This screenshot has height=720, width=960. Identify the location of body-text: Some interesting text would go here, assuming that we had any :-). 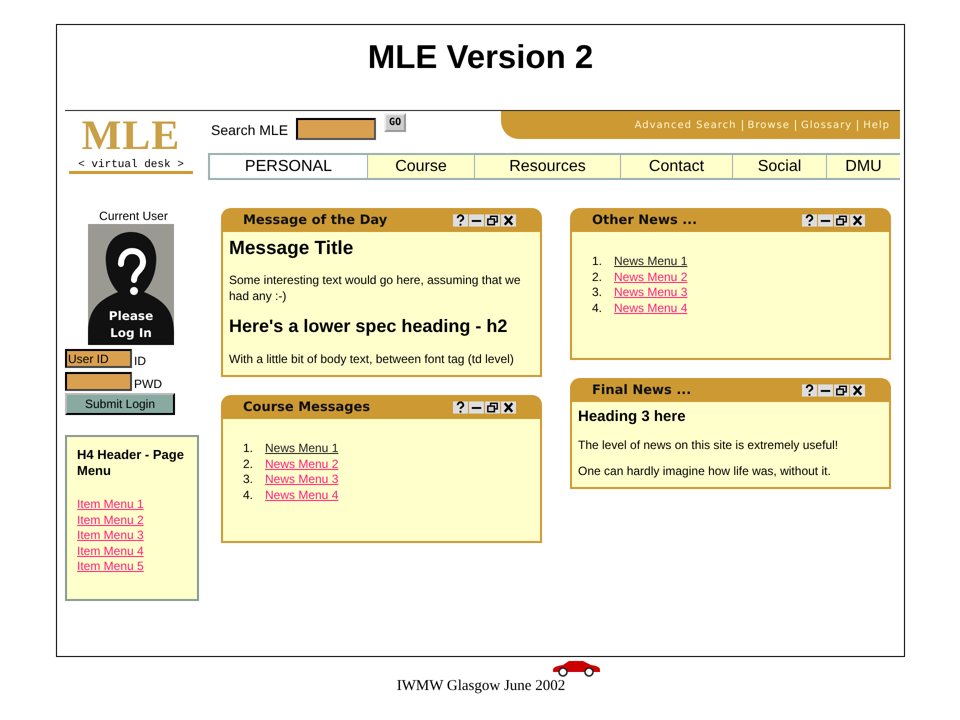
(375, 288).